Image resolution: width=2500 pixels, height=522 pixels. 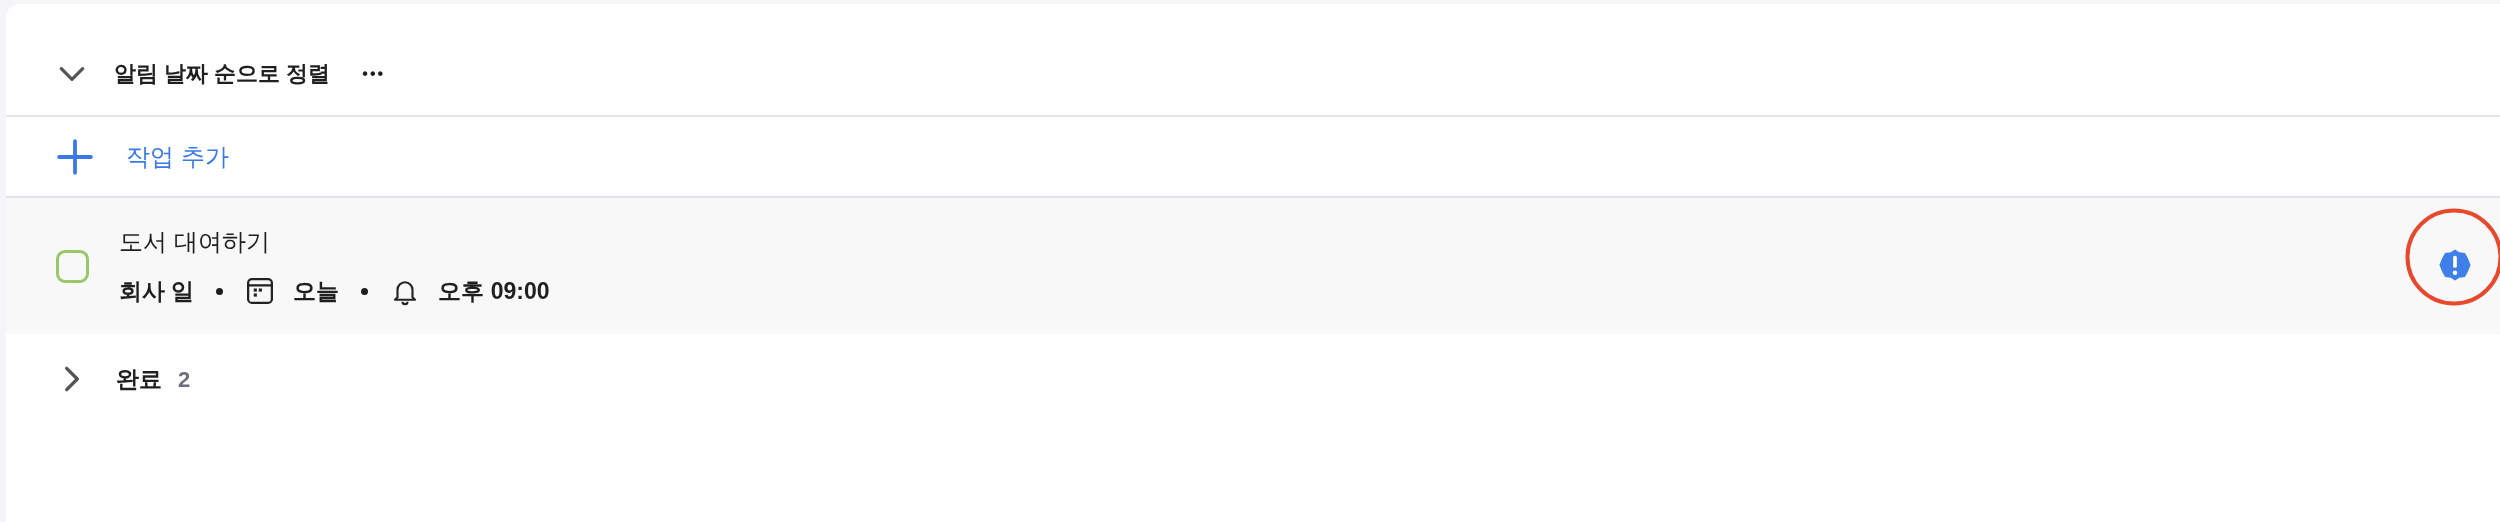 What do you see at coordinates (2455, 265) in the screenshot?
I see `important-alert-icon` at bounding box center [2455, 265].